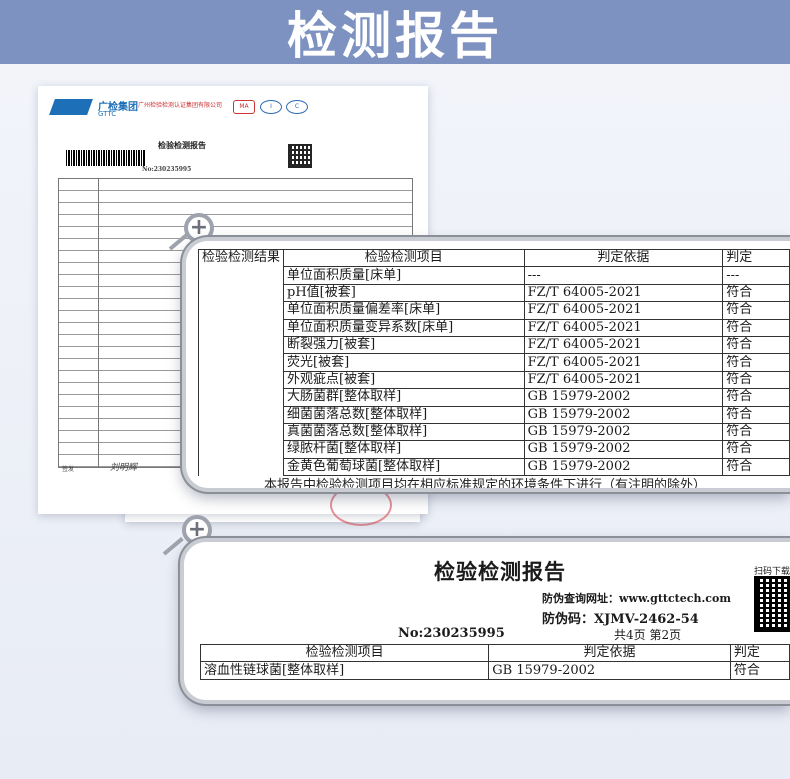  I want to click on table-row: 大肠菌群[整体取样] GB 15979-2002 符合, so click(494, 397).